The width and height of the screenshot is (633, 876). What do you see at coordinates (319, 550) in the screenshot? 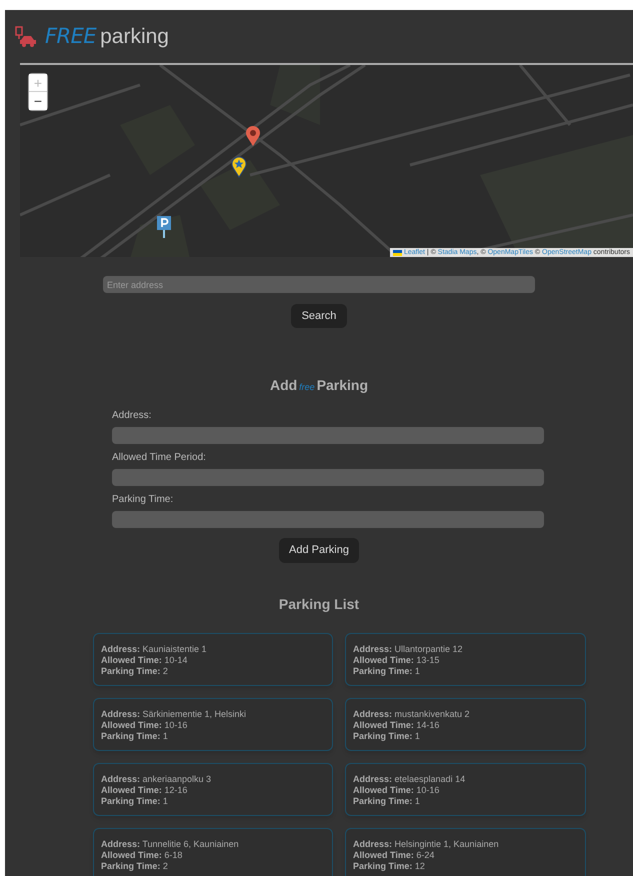
I see `add-parking-button: Add Parking` at bounding box center [319, 550].